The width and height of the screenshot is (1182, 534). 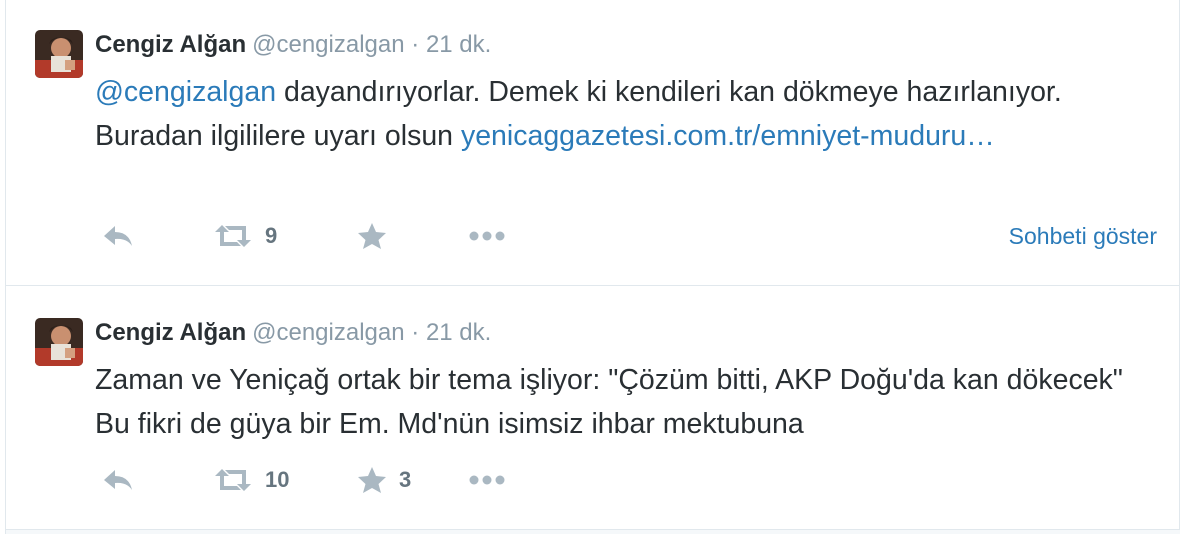 I want to click on show-conversation-link: Sohbeti göster, so click(x=1083, y=236).